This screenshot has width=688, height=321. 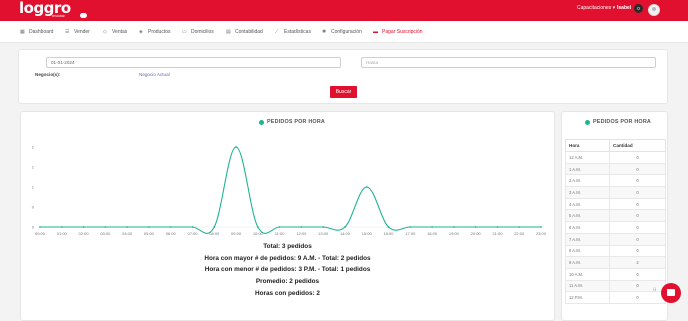 What do you see at coordinates (83, 15) in the screenshot?
I see `logo-badge-icon` at bounding box center [83, 15].